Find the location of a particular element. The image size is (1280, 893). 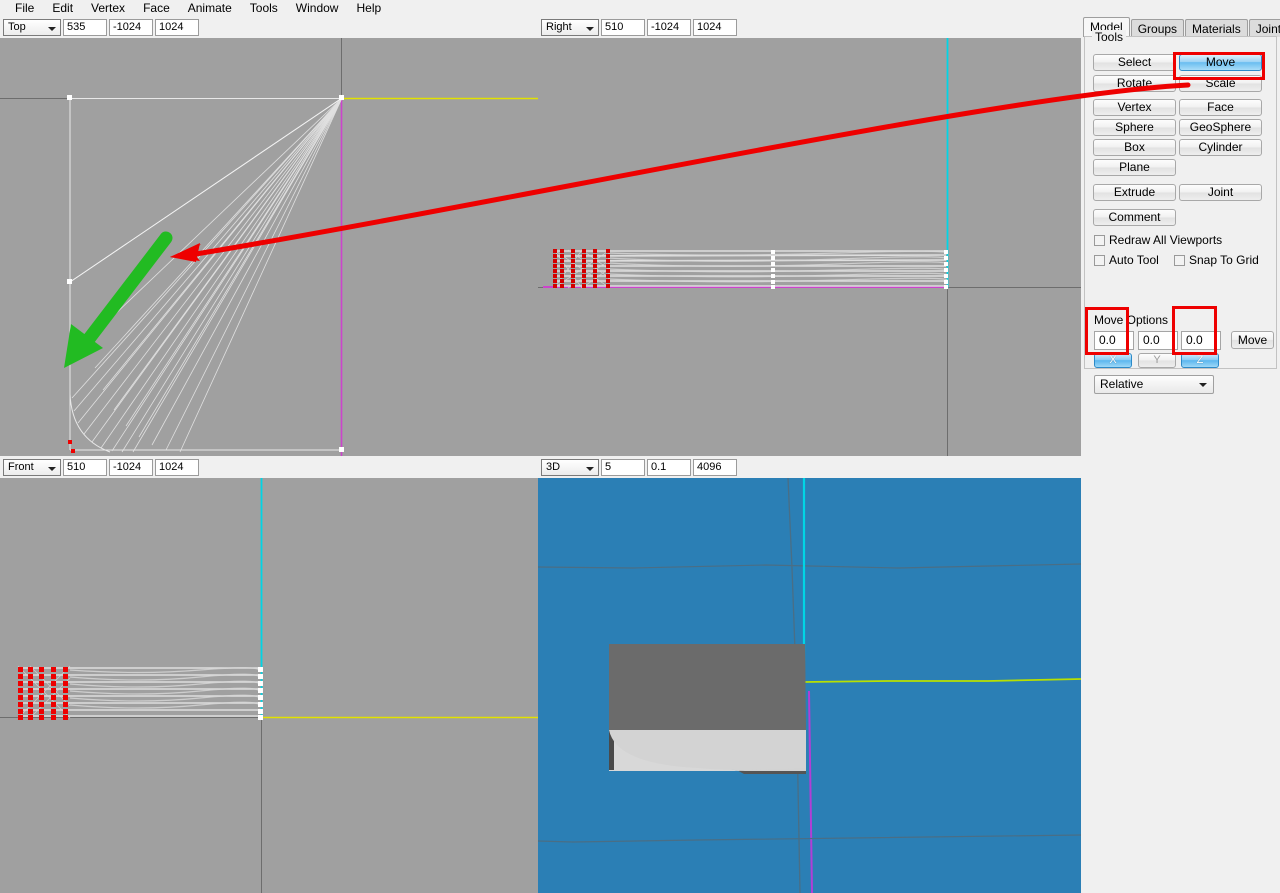

menu-item-animate: Animate is located at coordinates (210, 8).